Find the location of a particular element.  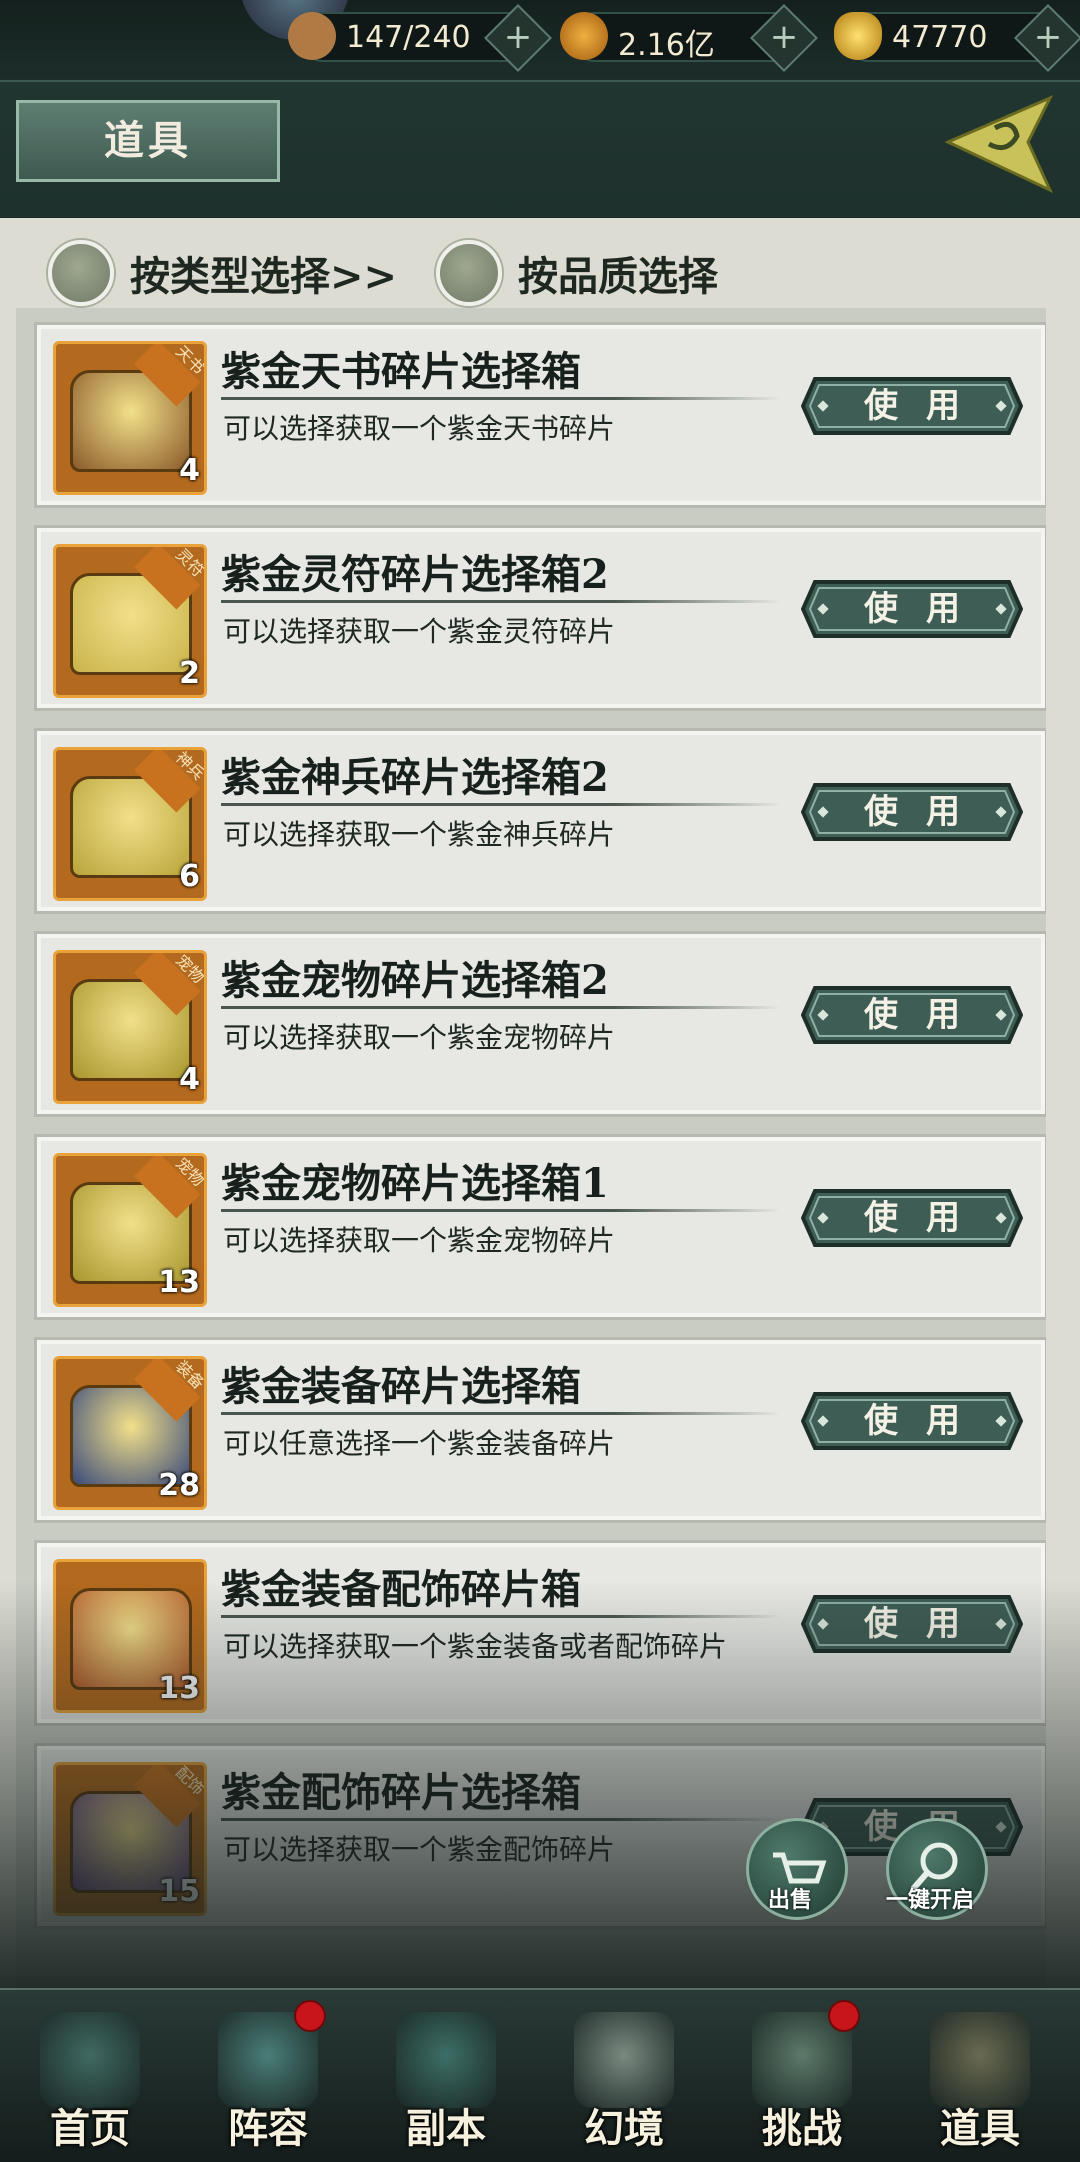

item-thumbnail: 灵符 2 is located at coordinates (130, 621).